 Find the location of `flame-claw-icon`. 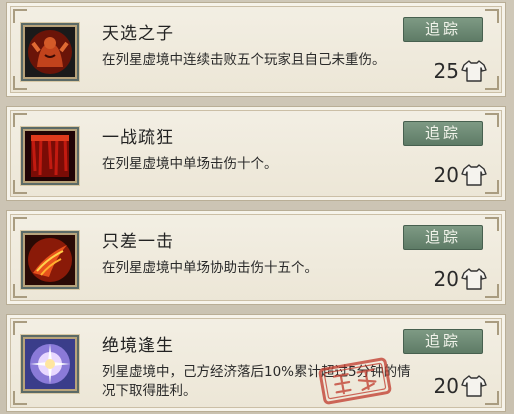

flame-claw-icon is located at coordinates (50, 260).